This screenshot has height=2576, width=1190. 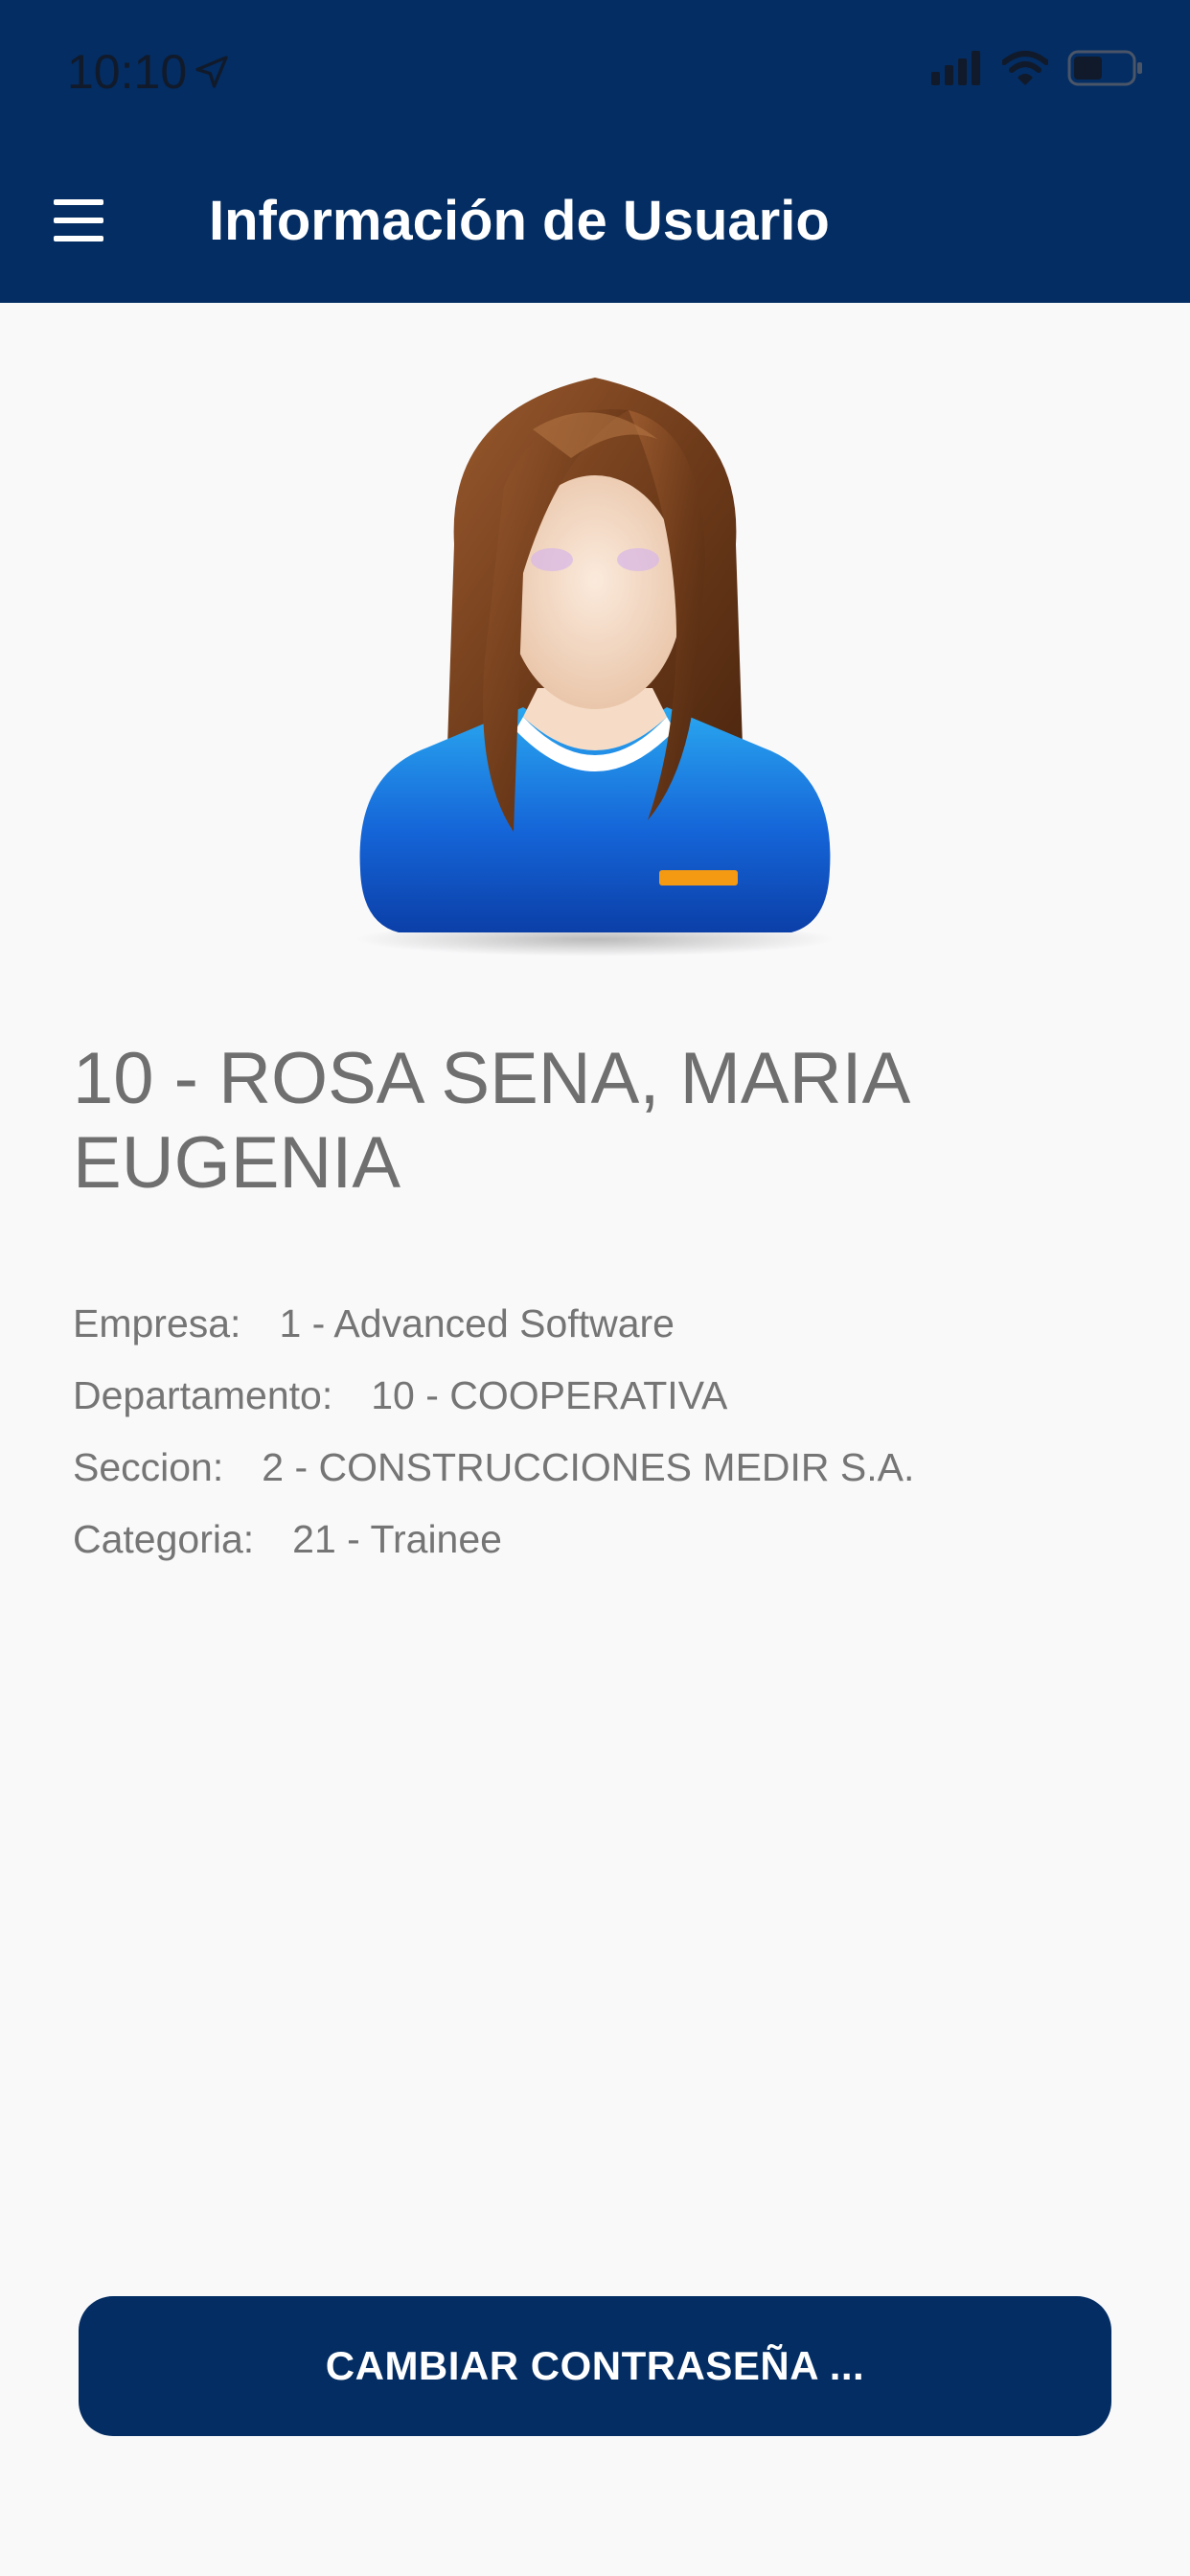 I want to click on detail-value: 1 - Advanced Software, so click(x=477, y=1323).